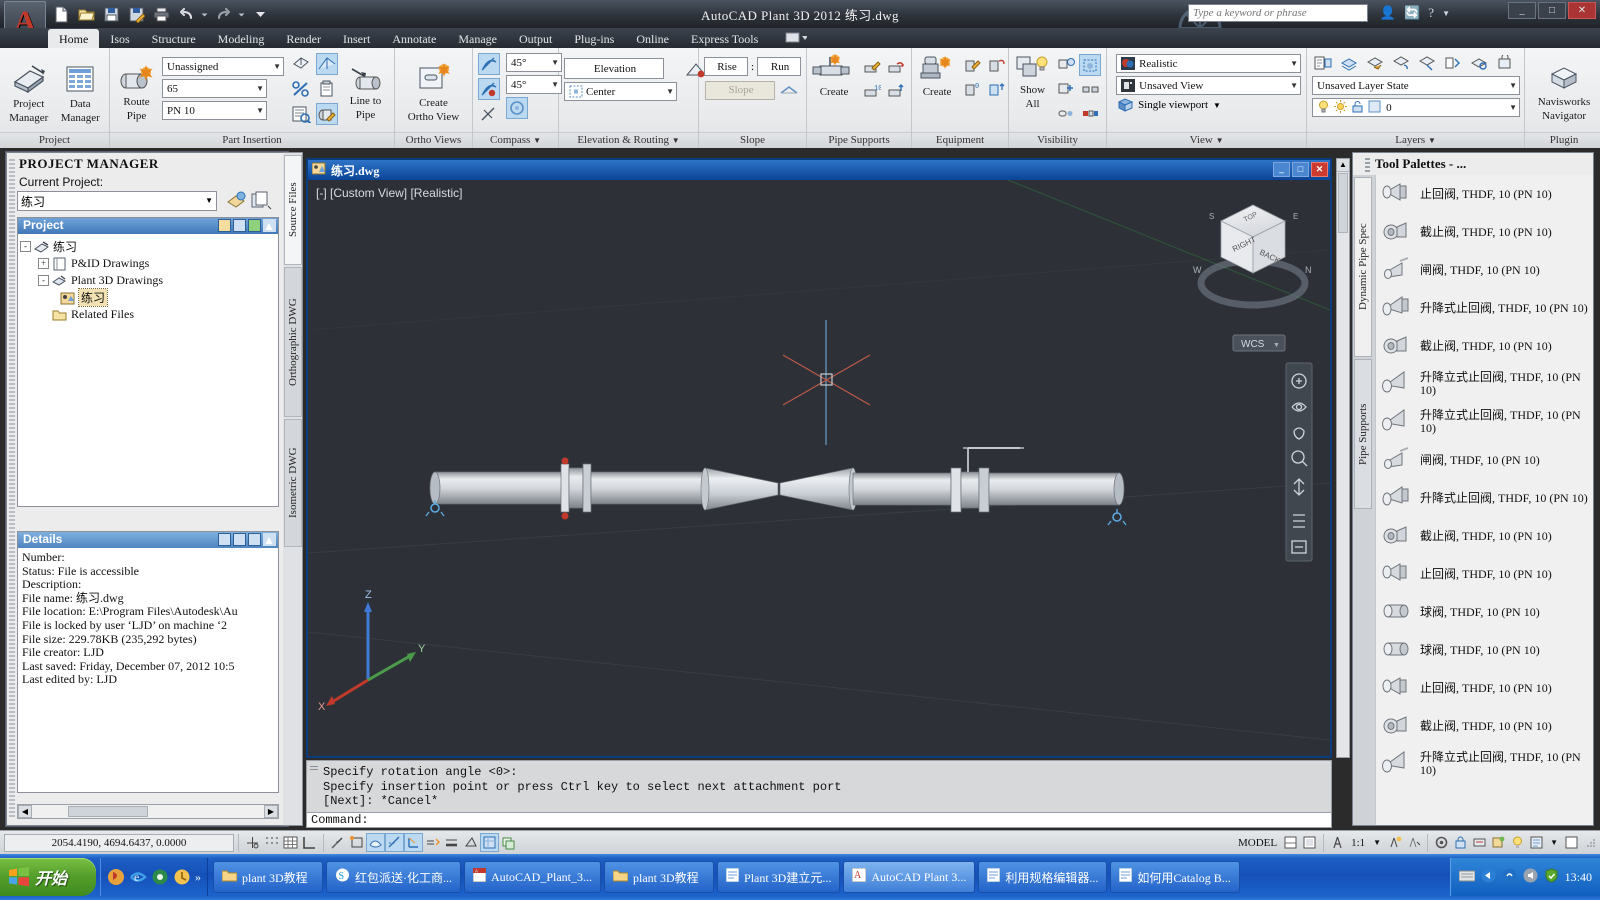  I want to click on equipment-info-button: 0, so click(972, 89).